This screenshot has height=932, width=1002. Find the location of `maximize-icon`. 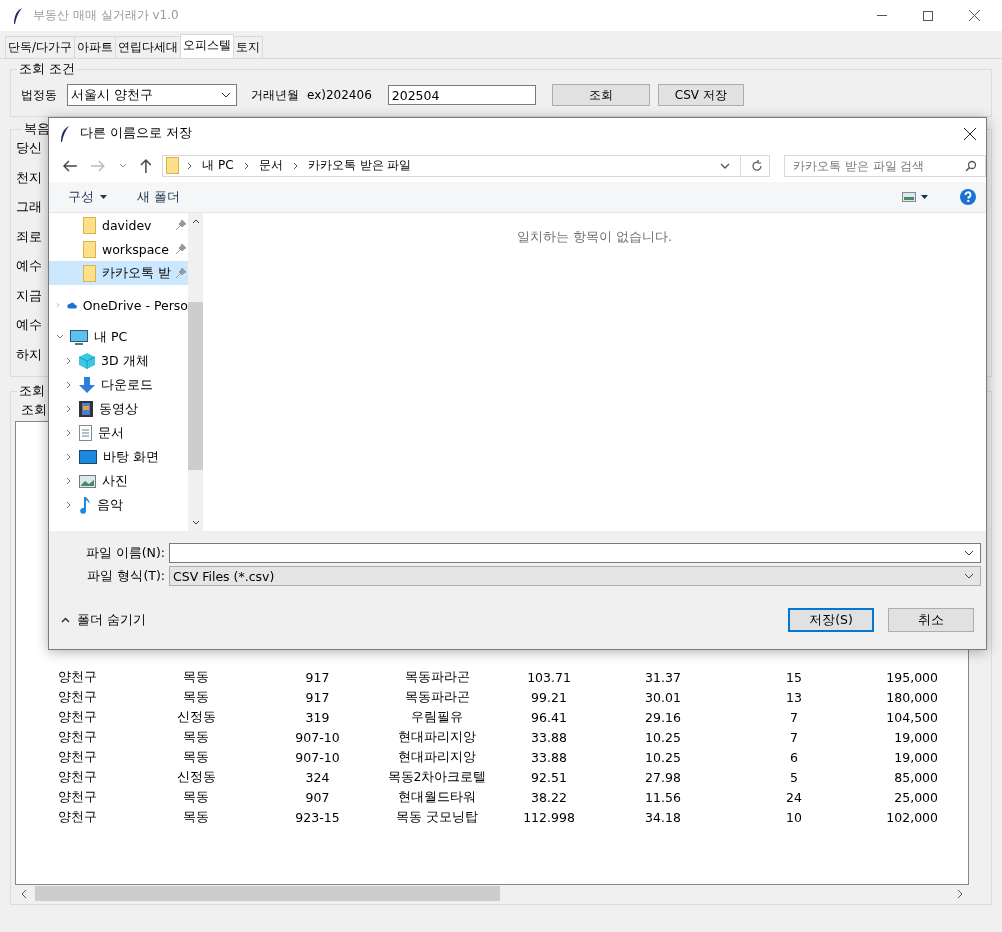

maximize-icon is located at coordinates (928, 15).